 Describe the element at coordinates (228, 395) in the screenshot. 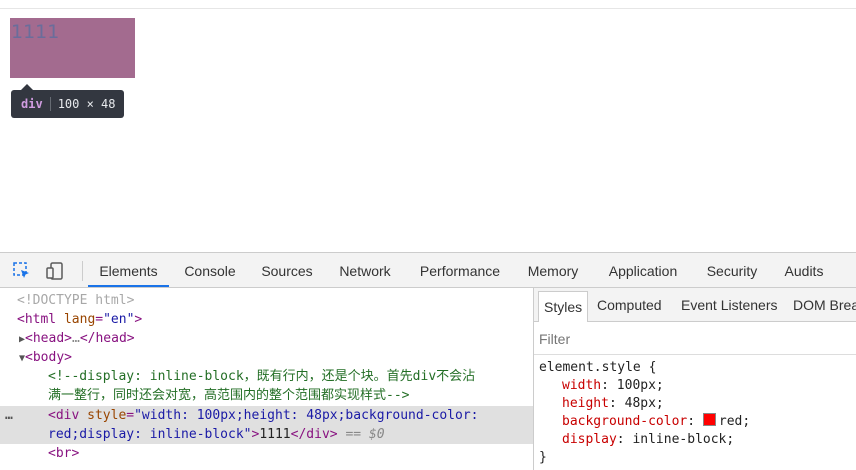

I see `dom-comment-line-2: 满一整行，同时还会对宽，高范围内的整个范围都实现样式-->` at that location.